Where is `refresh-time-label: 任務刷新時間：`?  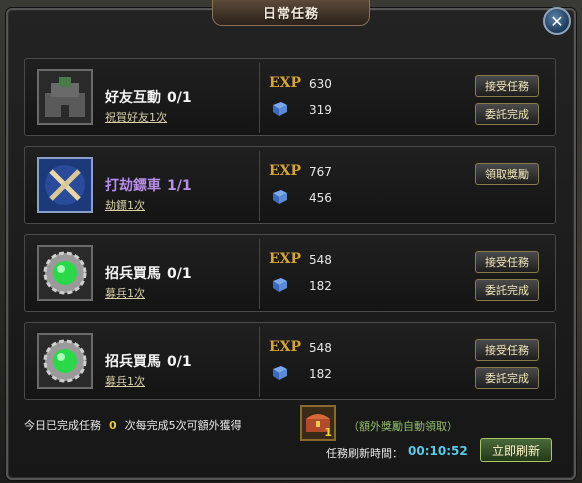 refresh-time-label: 任務刷新時間： is located at coordinates (364, 453).